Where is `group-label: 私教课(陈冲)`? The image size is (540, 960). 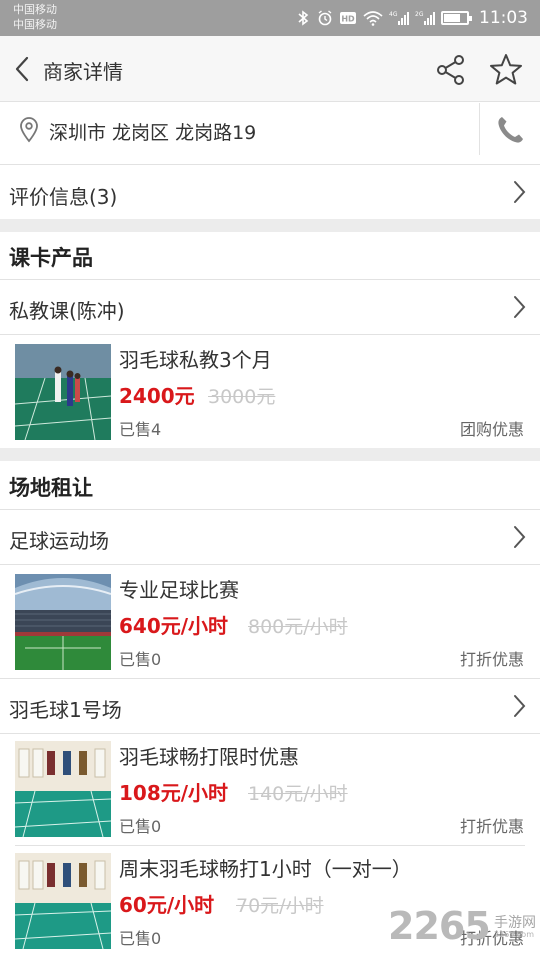
group-label: 私教课(陈冲) is located at coordinates (67, 311).